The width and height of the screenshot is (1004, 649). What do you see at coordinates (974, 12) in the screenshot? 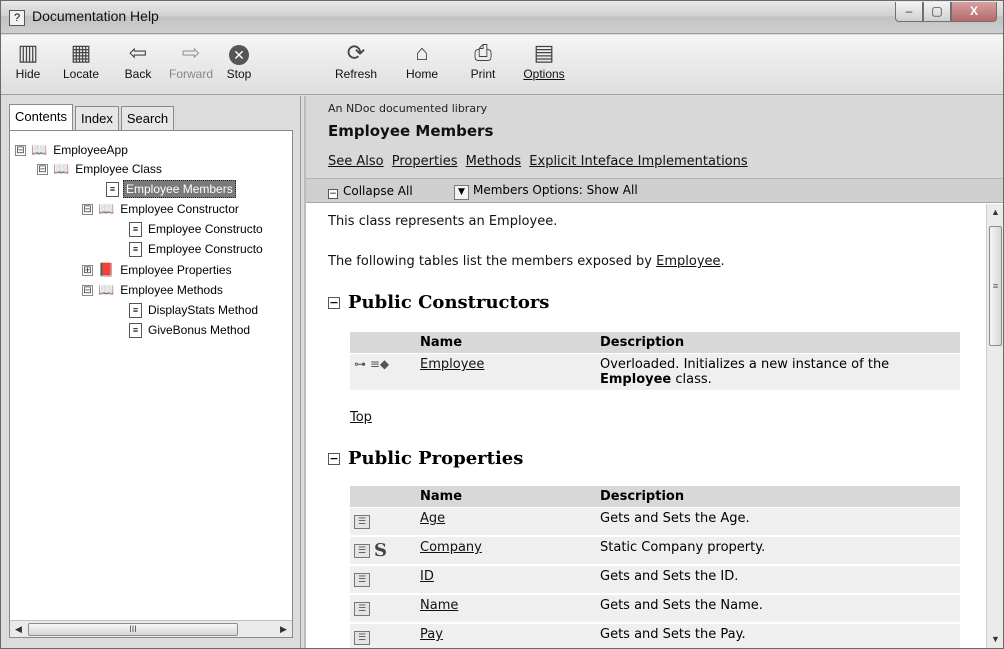
I see `close-button: X` at bounding box center [974, 12].